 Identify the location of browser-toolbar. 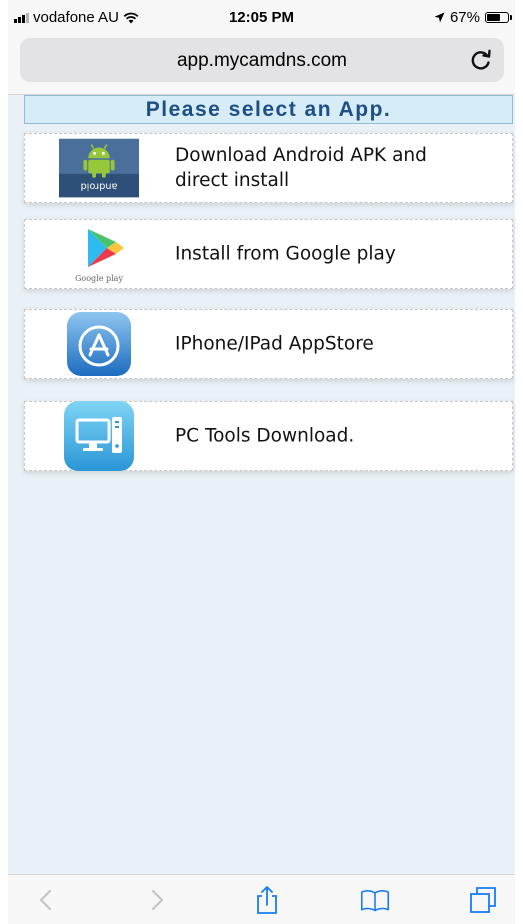
(261, 899).